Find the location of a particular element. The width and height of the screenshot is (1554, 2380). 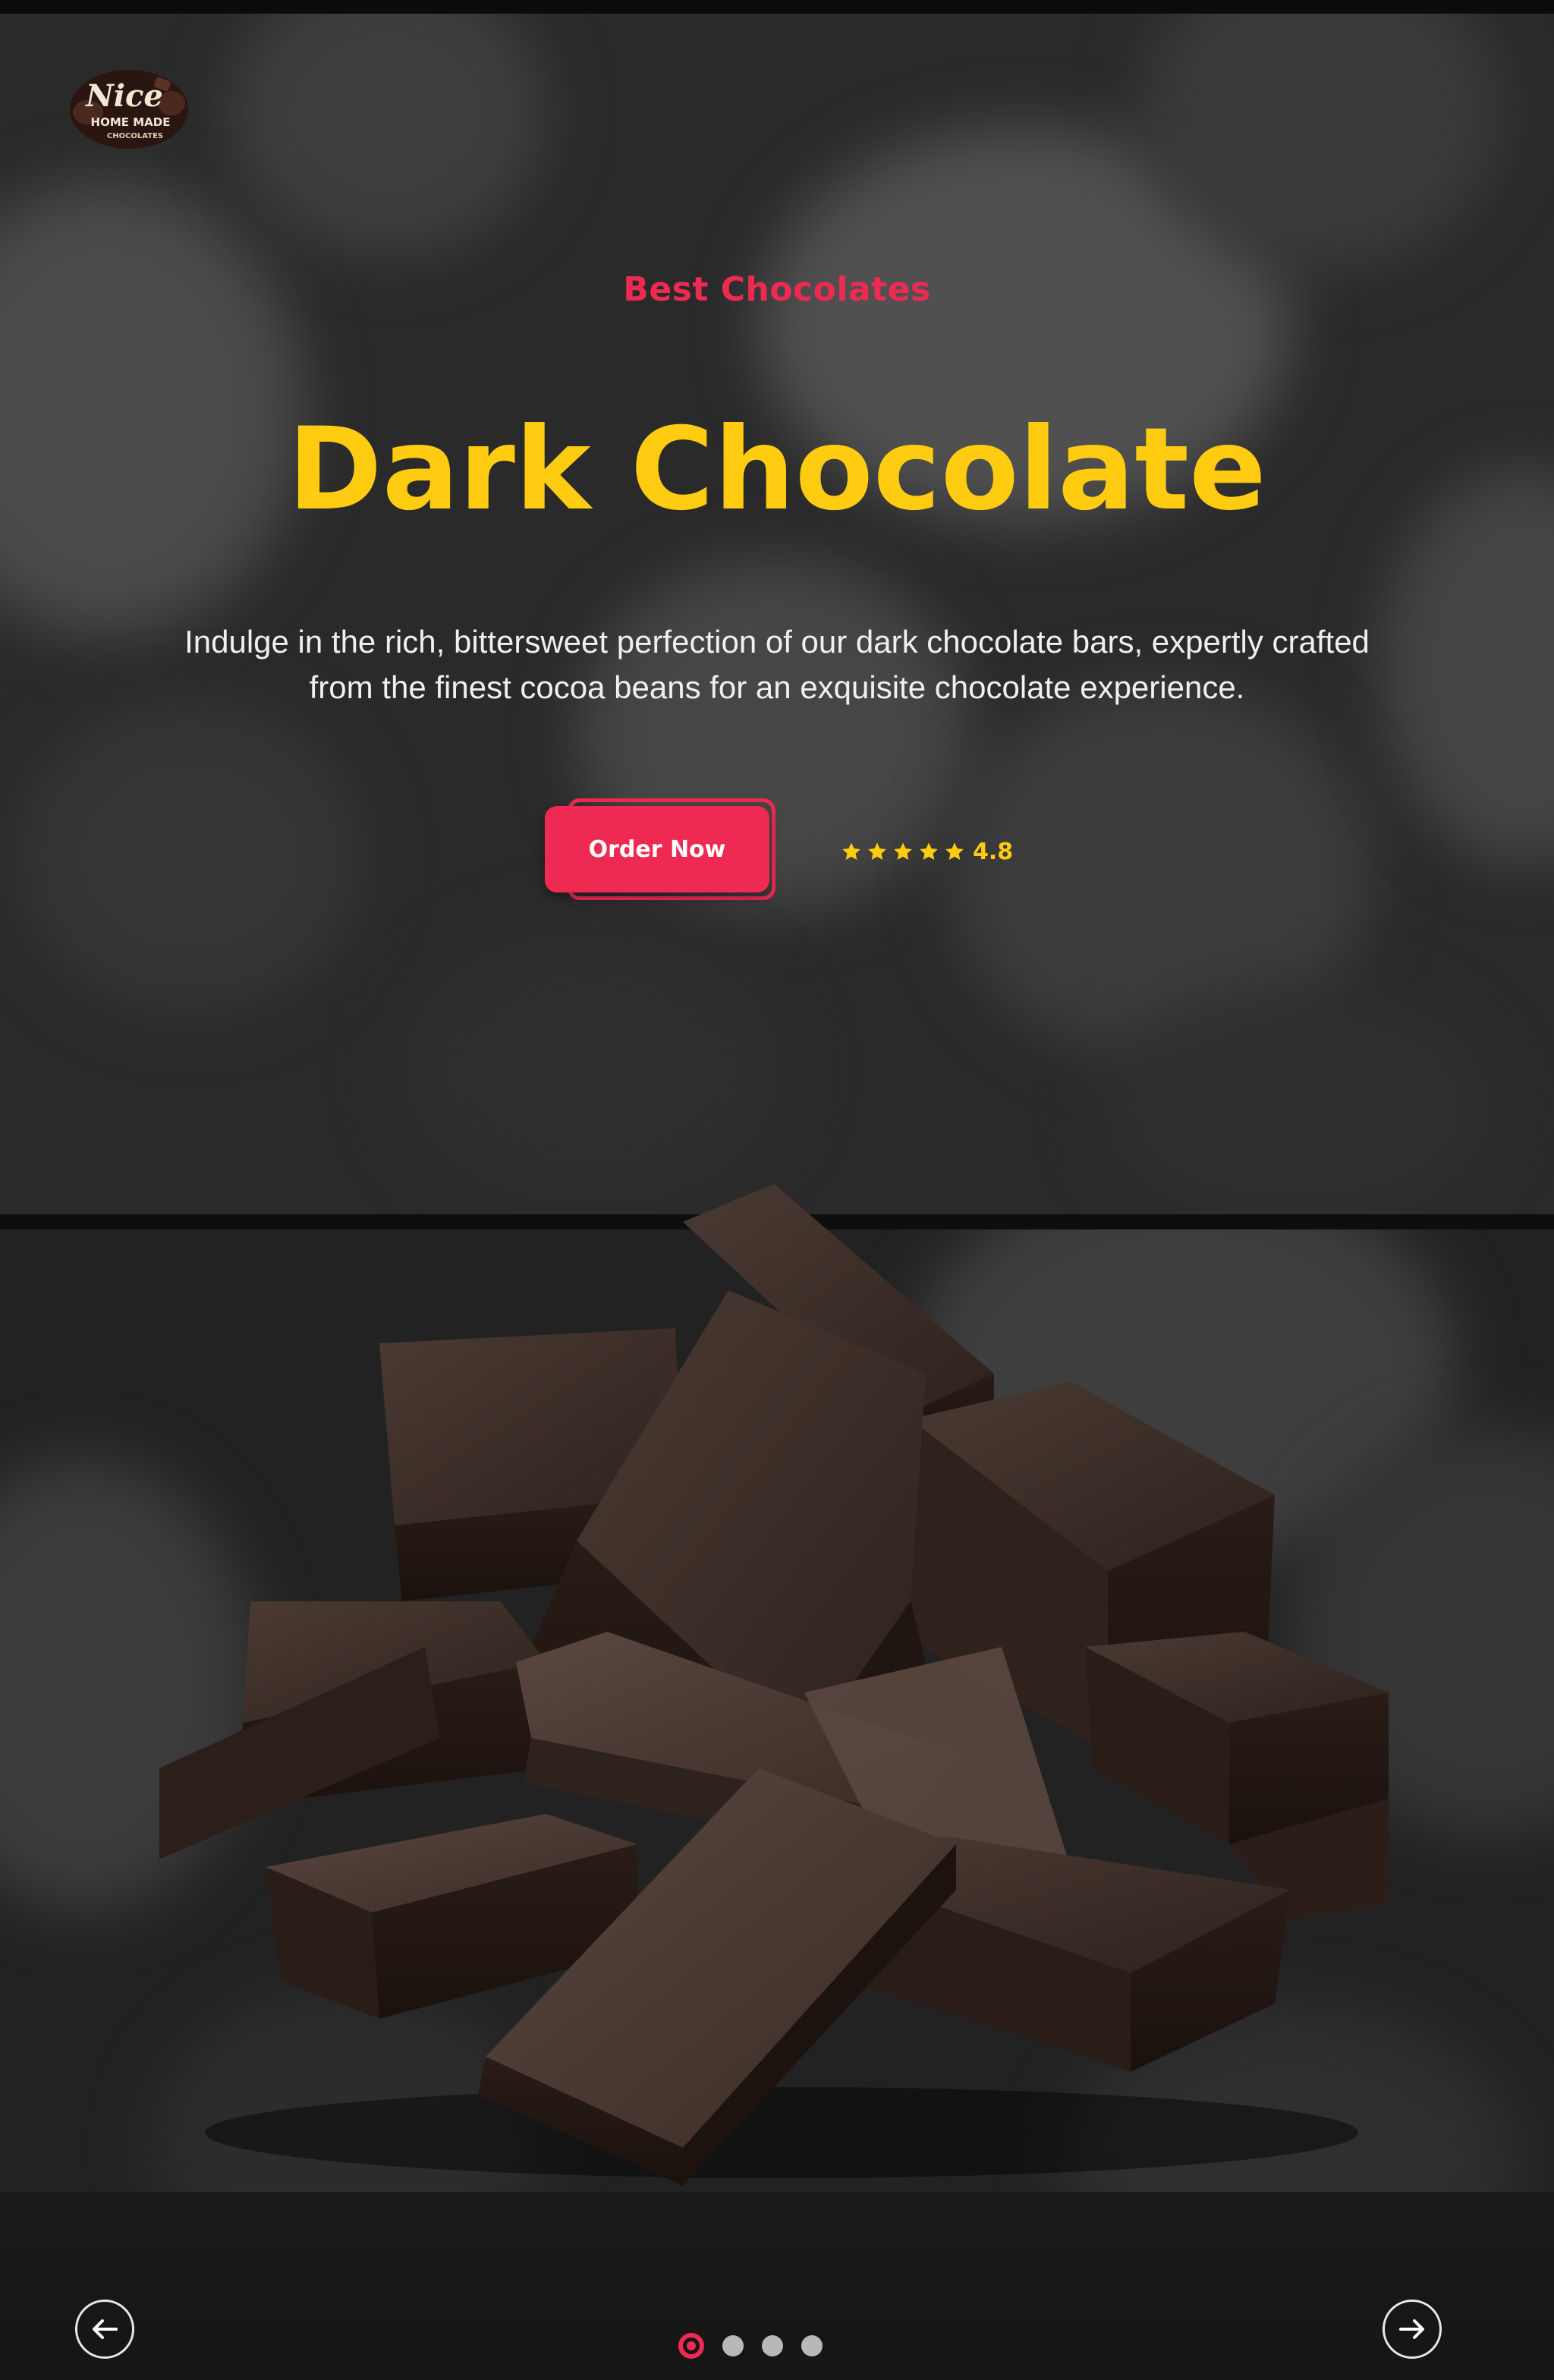

carousel-pagination is located at coordinates (750, 2346).